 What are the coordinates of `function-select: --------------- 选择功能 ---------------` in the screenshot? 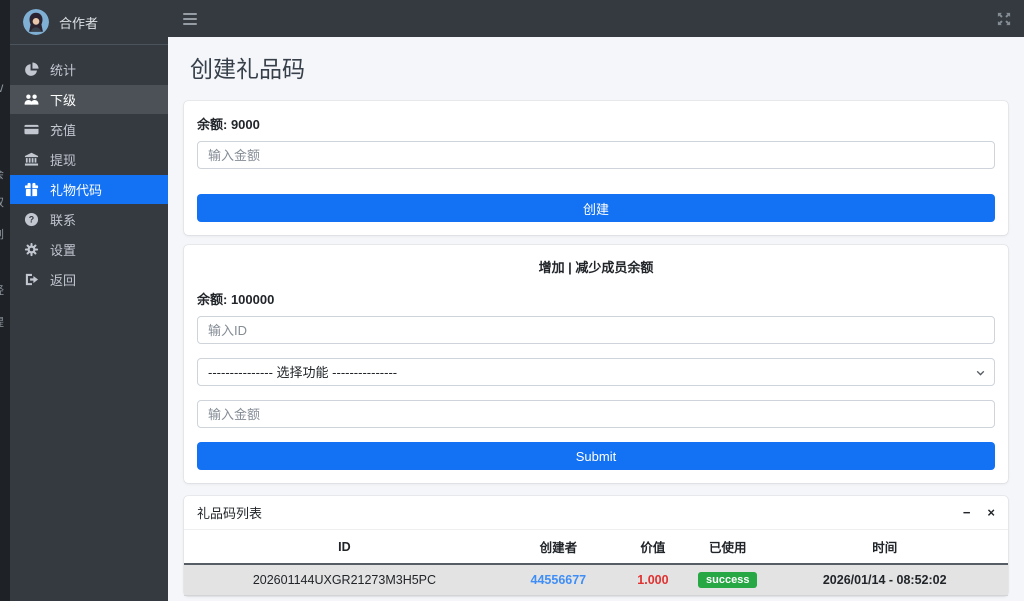 It's located at (596, 372).